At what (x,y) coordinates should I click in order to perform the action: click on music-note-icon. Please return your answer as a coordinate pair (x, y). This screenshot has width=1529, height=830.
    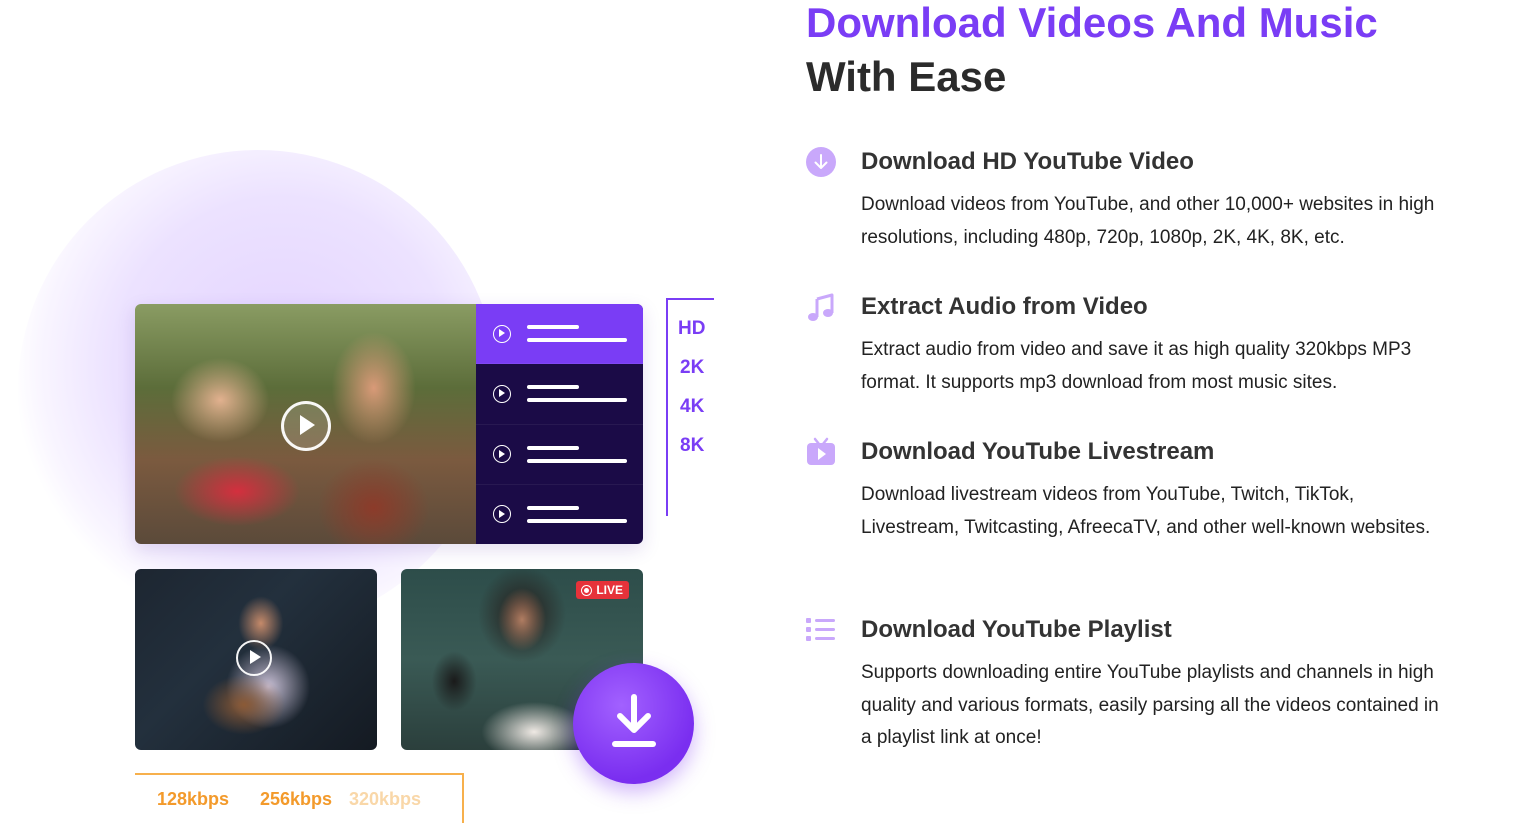
    Looking at the image, I should click on (821, 307).